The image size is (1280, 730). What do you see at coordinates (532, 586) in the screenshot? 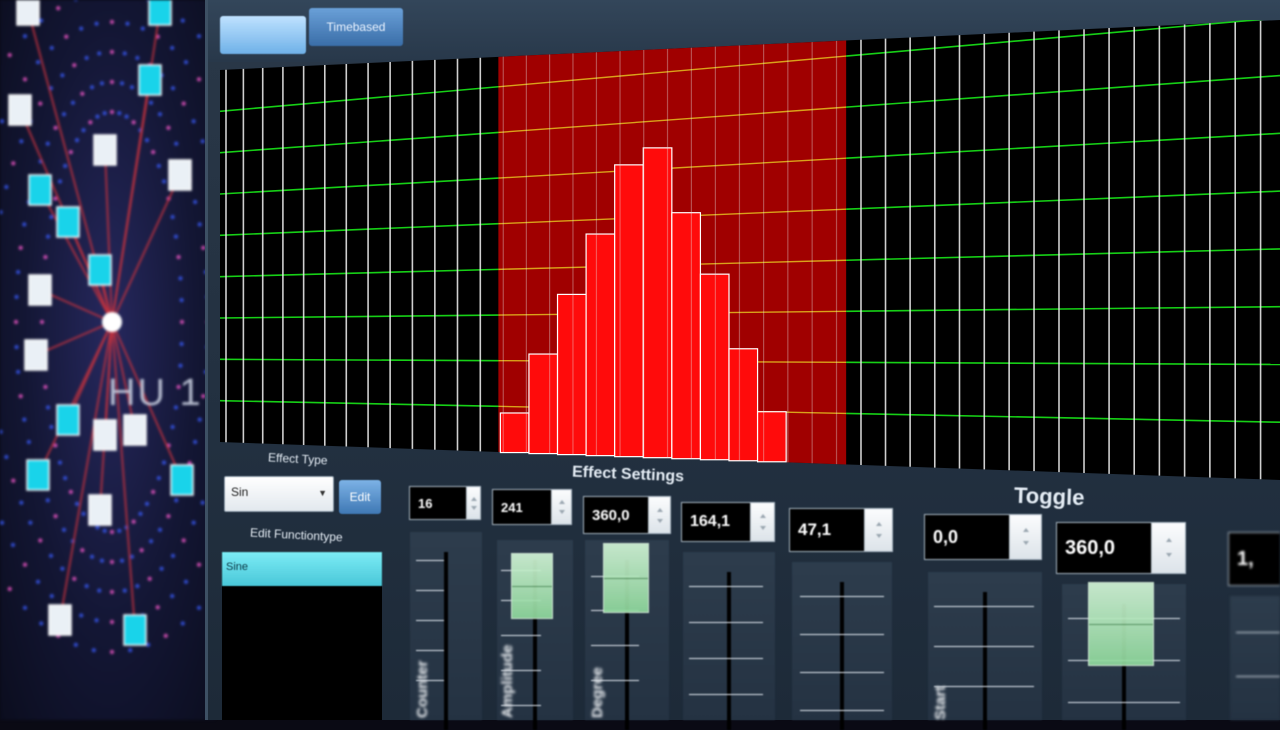
I see `amplitude-slider-thumb` at bounding box center [532, 586].